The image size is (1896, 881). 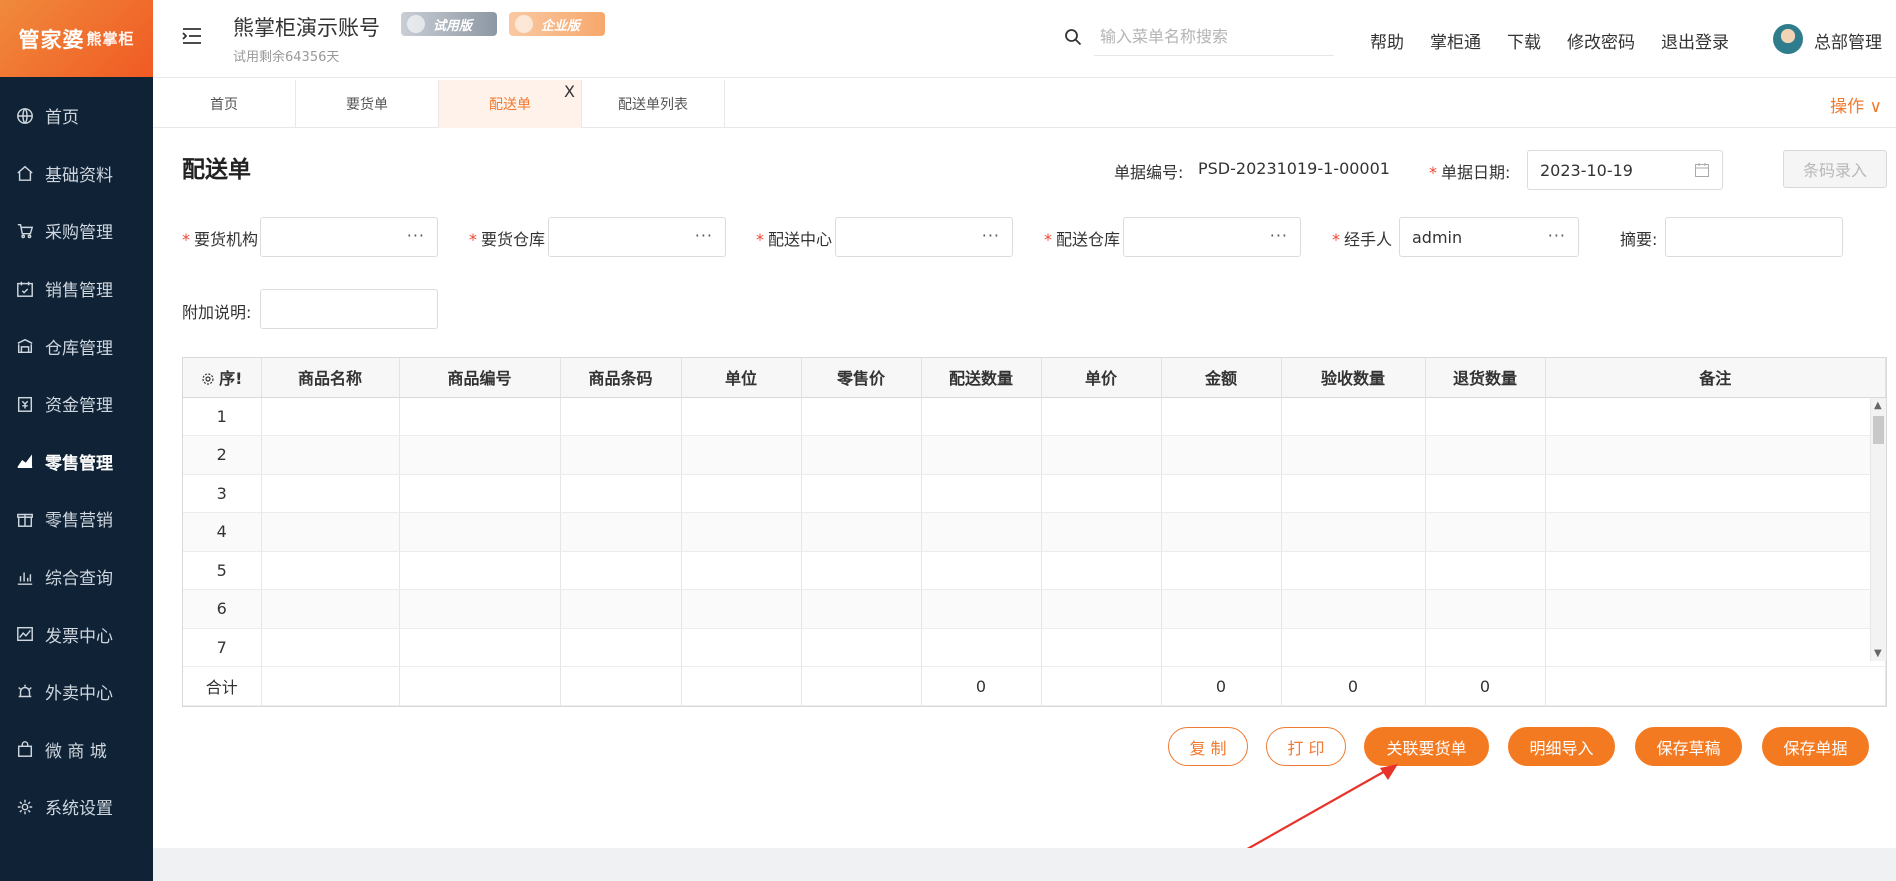 I want to click on sidebar-item-query: 综合查询, so click(x=76, y=577).